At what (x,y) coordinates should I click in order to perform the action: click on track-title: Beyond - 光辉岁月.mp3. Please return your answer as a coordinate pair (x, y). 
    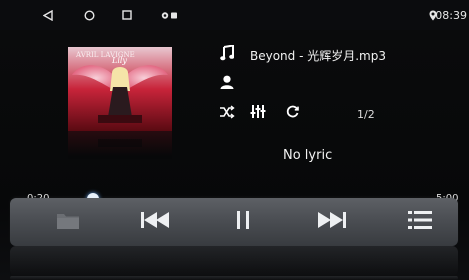
    Looking at the image, I should click on (318, 55).